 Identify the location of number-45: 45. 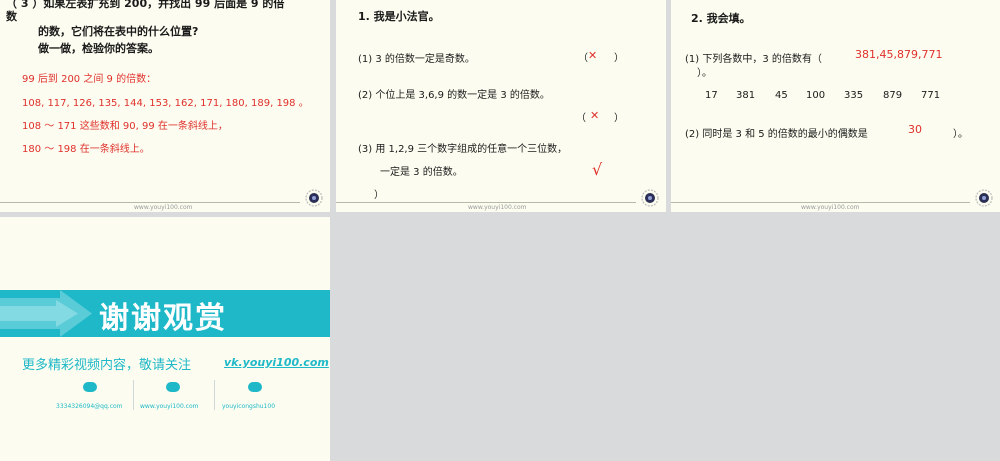
(781, 95).